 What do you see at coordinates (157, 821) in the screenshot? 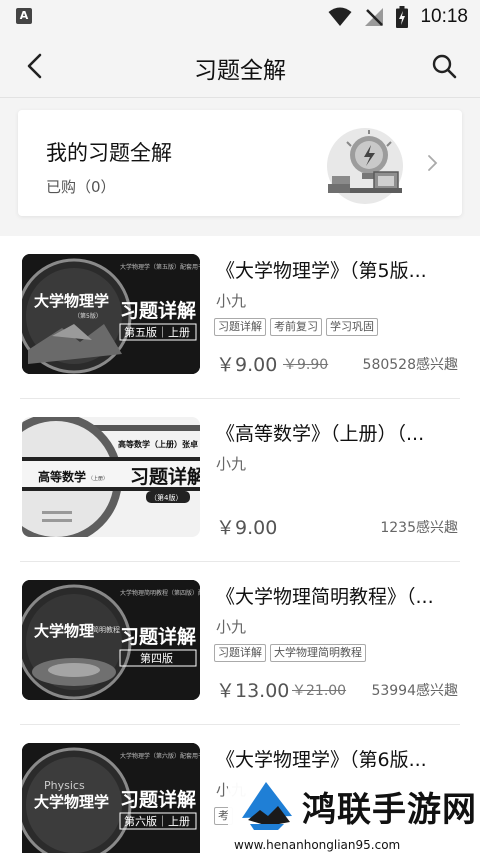
I see `cover-band: 第六版｜上册` at bounding box center [157, 821].